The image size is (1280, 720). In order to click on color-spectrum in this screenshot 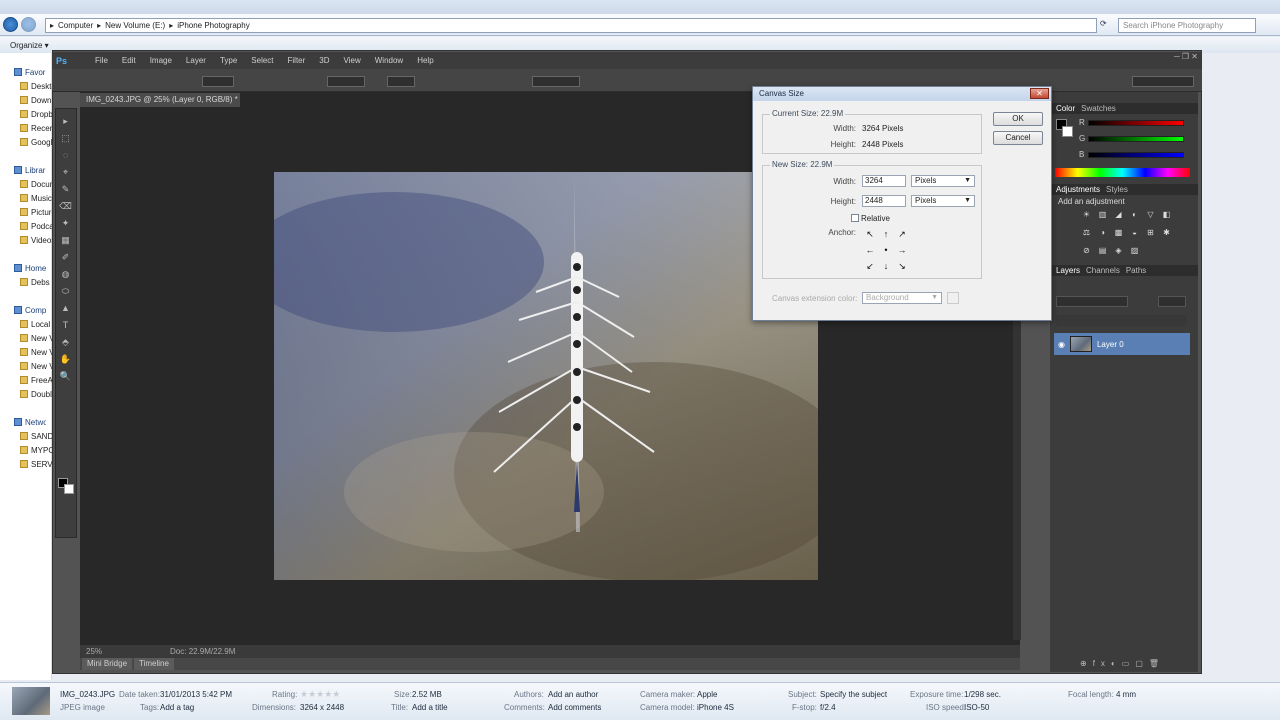, I will do `click(1122, 172)`.